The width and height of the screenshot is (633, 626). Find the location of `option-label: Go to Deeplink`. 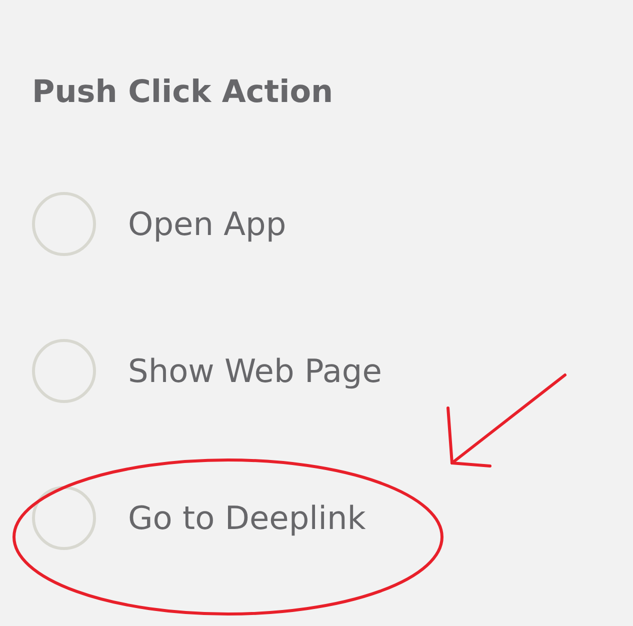

option-label: Go to Deeplink is located at coordinates (247, 518).